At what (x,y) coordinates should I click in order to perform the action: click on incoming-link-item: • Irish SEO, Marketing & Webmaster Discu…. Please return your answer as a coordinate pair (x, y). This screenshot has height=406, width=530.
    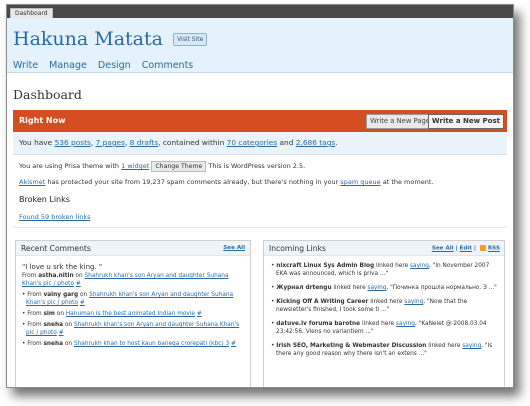
    Looking at the image, I should click on (382, 350).